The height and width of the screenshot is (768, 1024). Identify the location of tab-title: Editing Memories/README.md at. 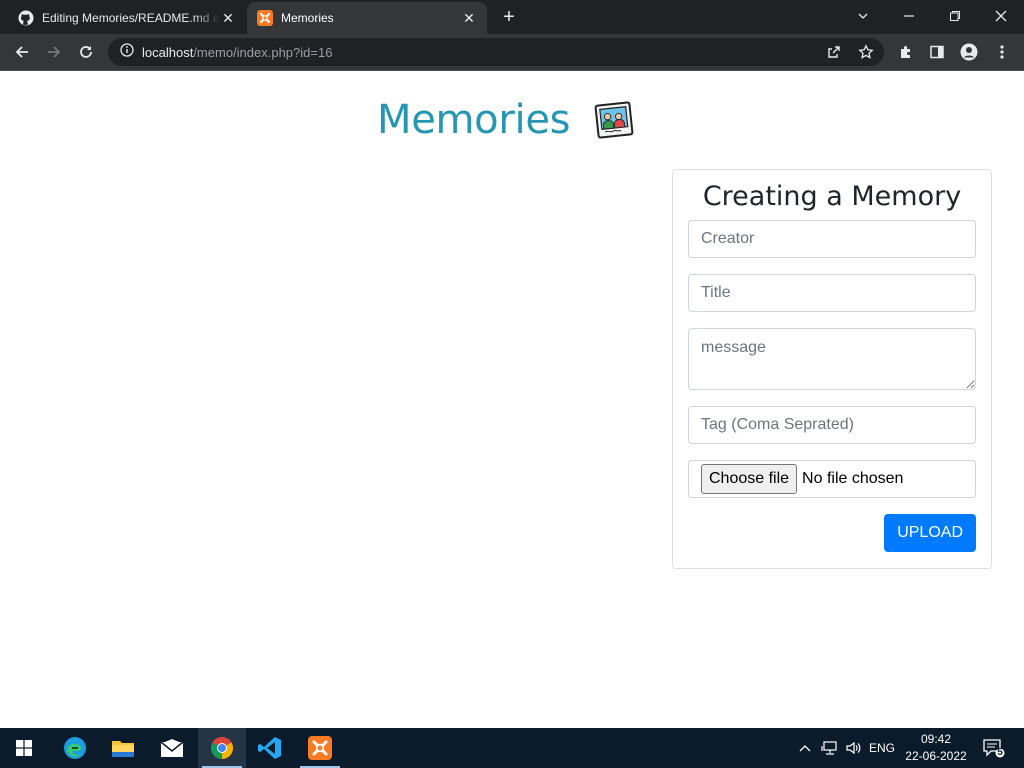
(131, 18).